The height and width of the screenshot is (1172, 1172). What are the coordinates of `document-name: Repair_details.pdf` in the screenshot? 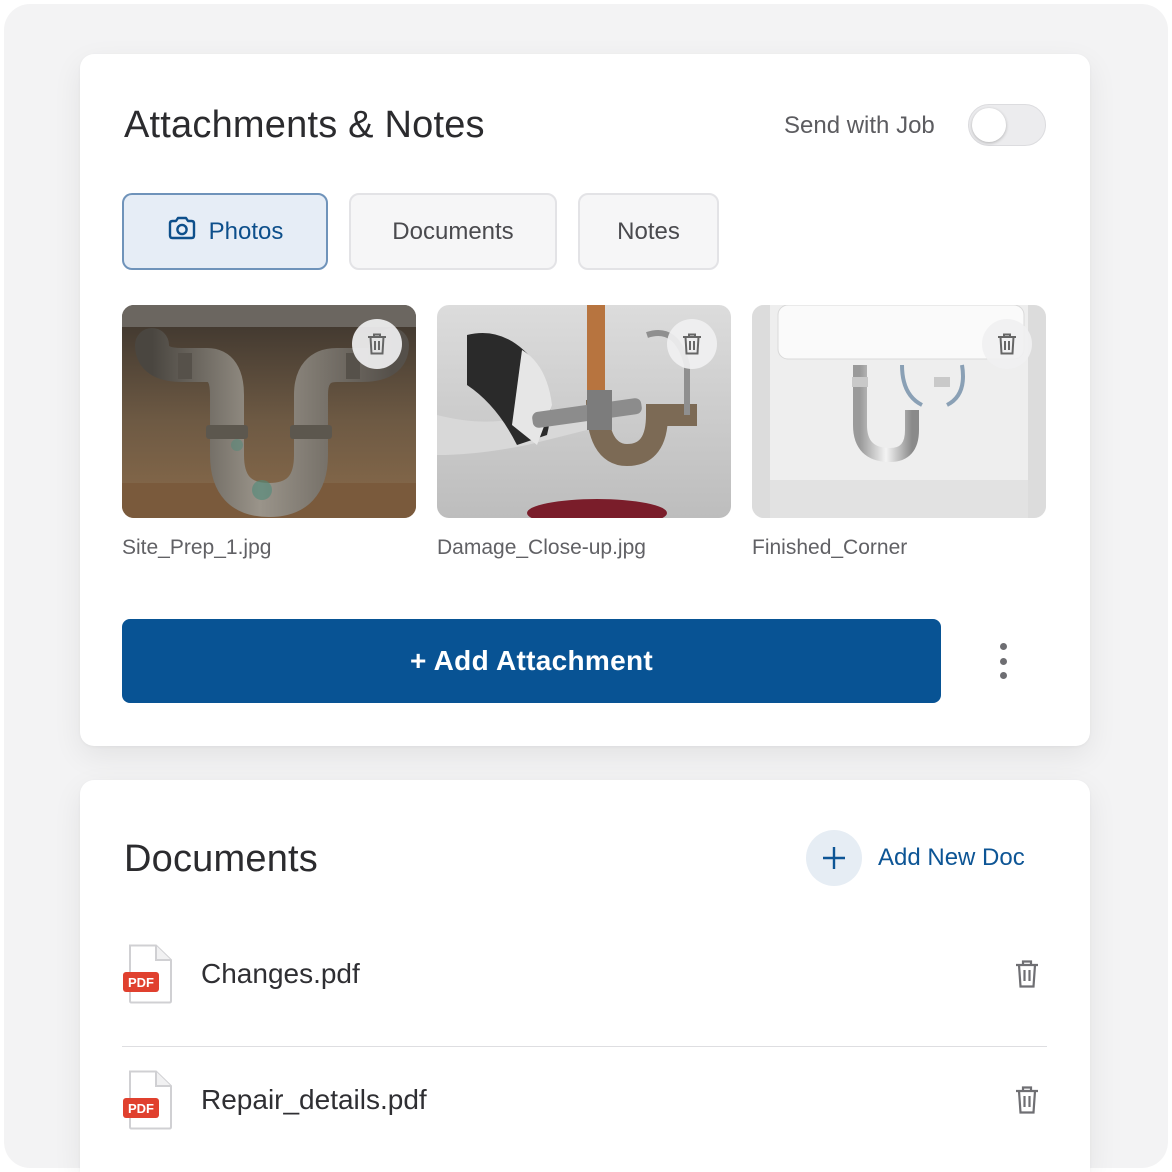 It's located at (314, 1099).